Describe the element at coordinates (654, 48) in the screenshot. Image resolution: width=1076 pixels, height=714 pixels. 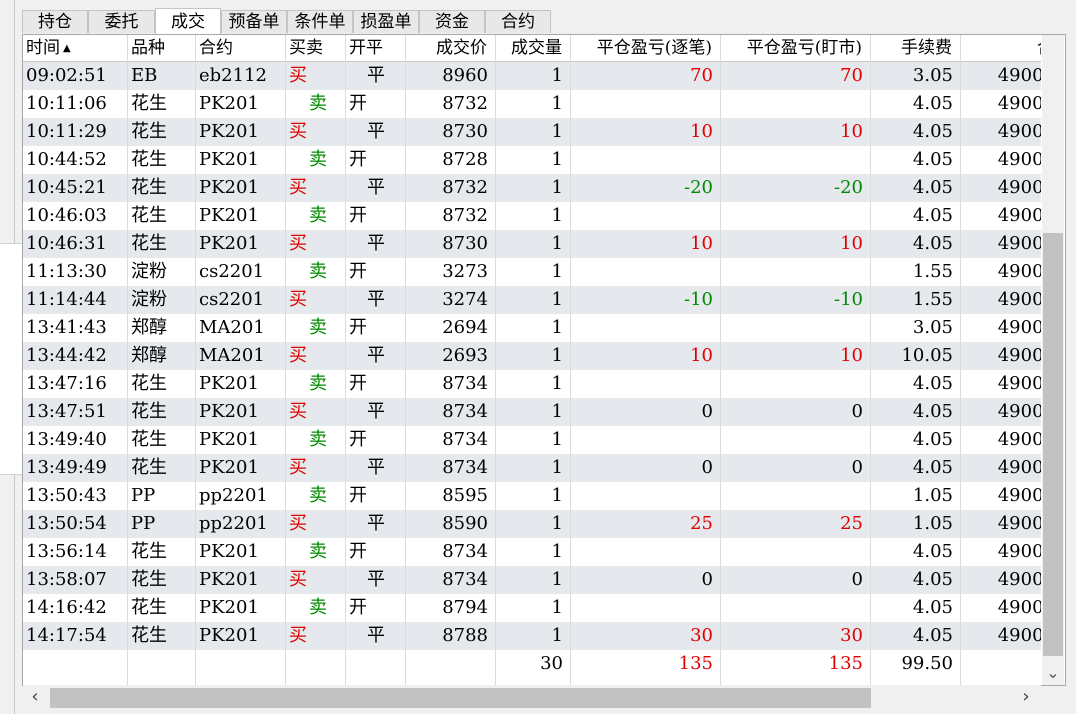
I see `pnl-trade-header-label: 平仓盈亏(逐笔)` at that location.